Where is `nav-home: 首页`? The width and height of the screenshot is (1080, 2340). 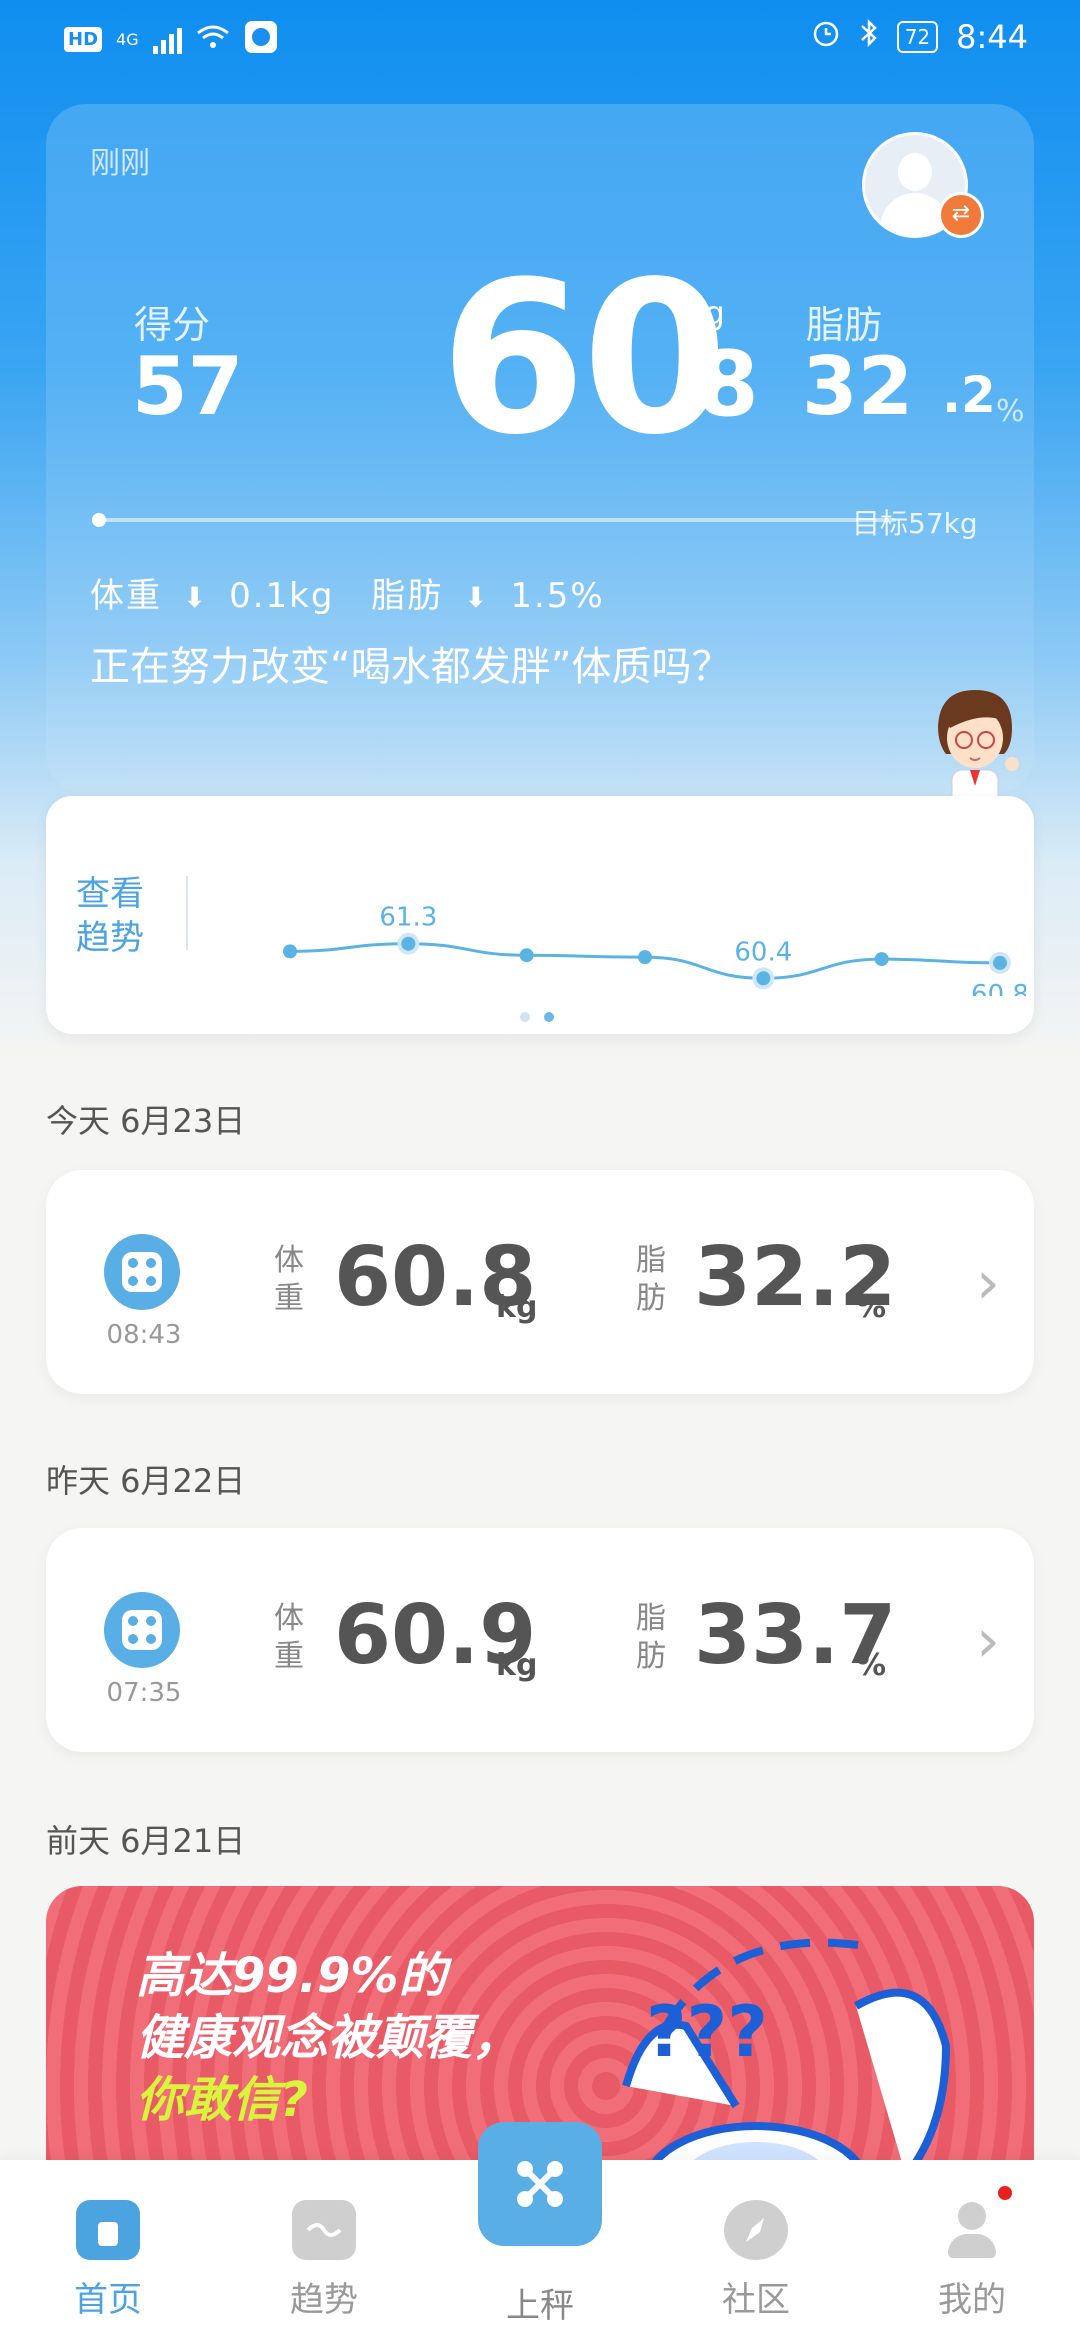
nav-home: 首页 is located at coordinates (108, 2260).